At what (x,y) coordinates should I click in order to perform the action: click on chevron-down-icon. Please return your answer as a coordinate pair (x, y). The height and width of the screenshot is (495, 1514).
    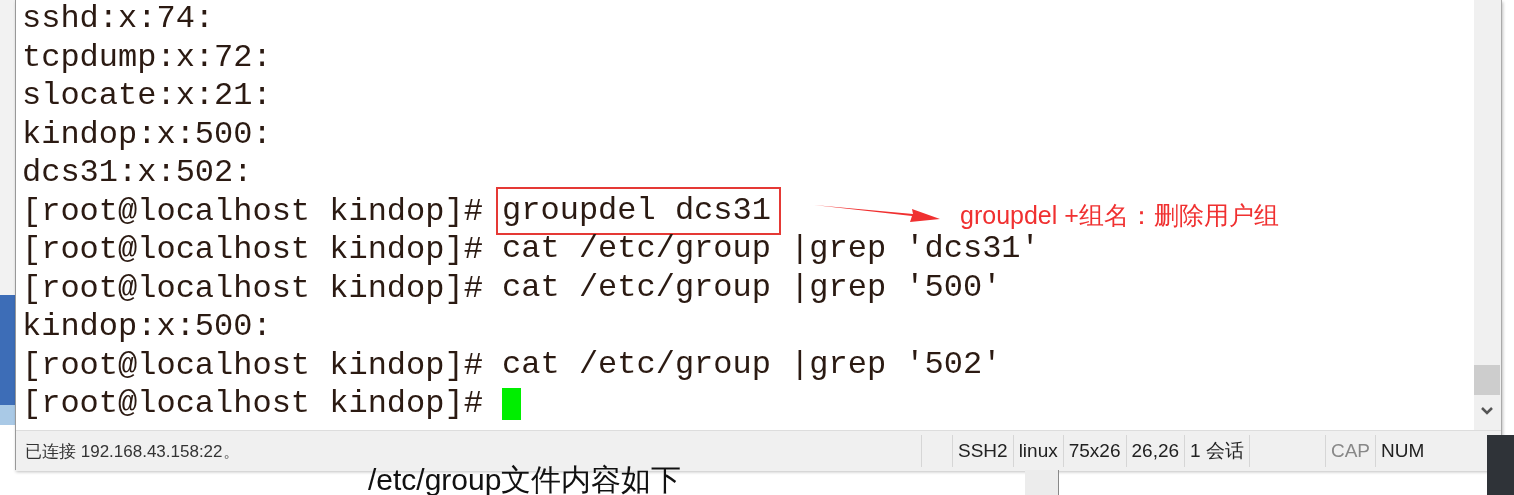
    Looking at the image, I should click on (1487, 411).